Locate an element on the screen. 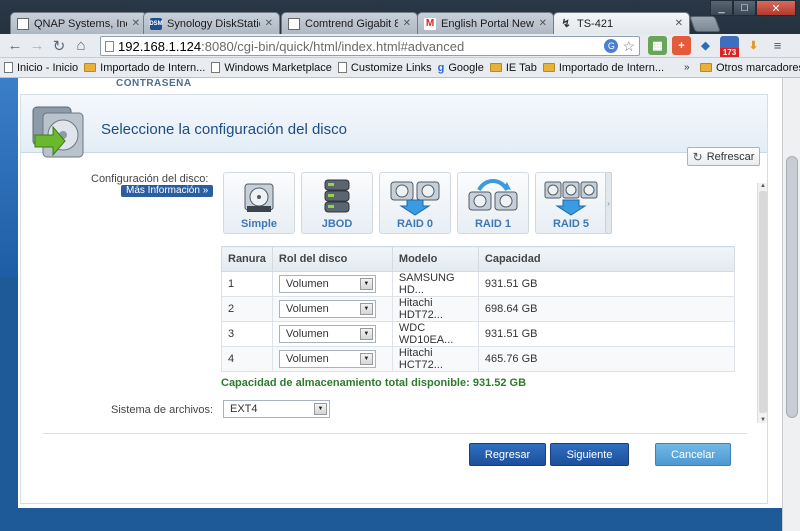 This screenshot has height=531, width=800. tab-gmail: M English Portal Newslett ✕ is located at coordinates (485, 23).